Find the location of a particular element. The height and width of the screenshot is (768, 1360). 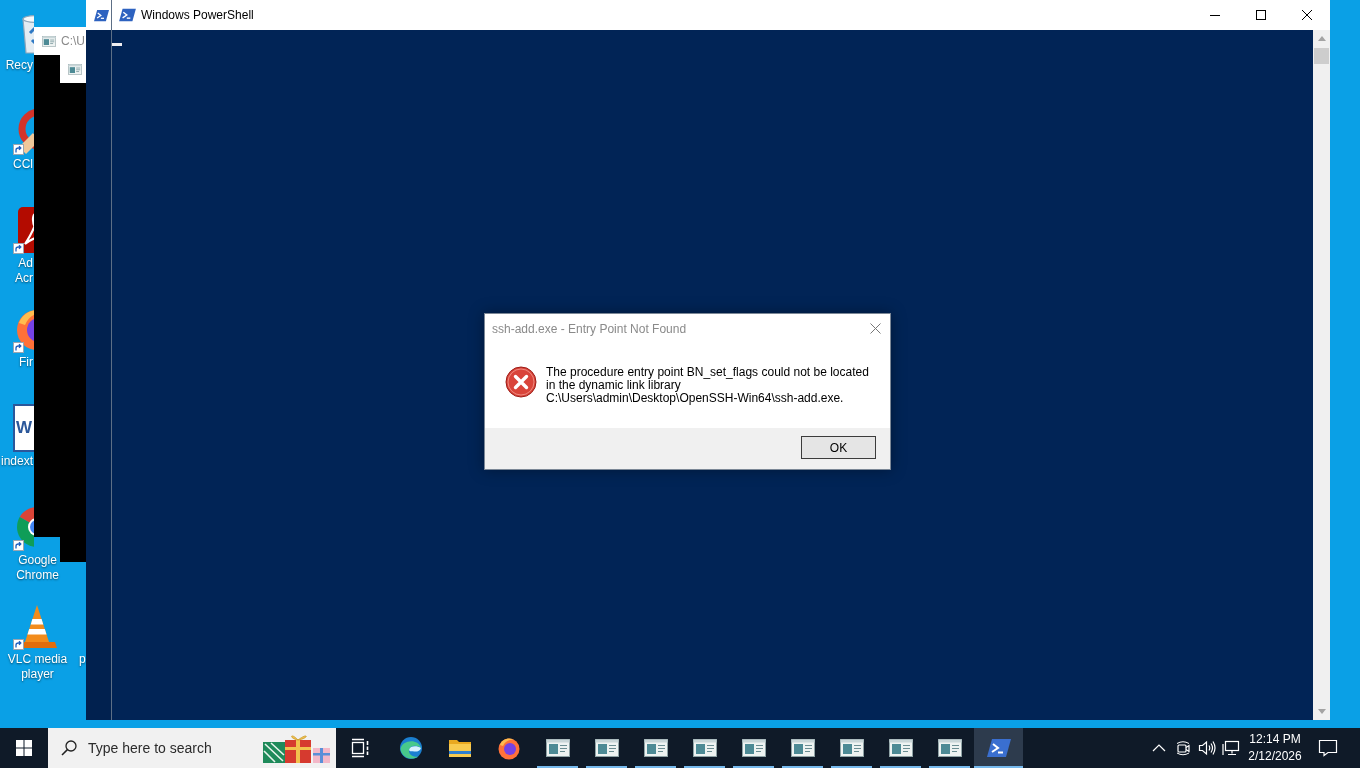

icon-label: CCl is located at coordinates (16, 164).